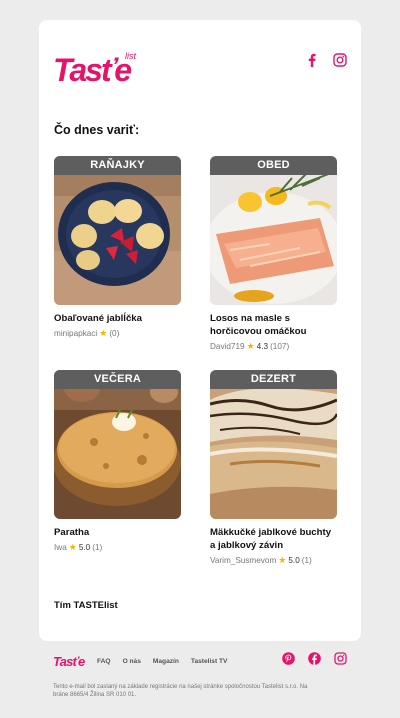 Image resolution: width=400 pixels, height=718 pixels. Describe the element at coordinates (326, 60) in the screenshot. I see `header-social-links` at that location.